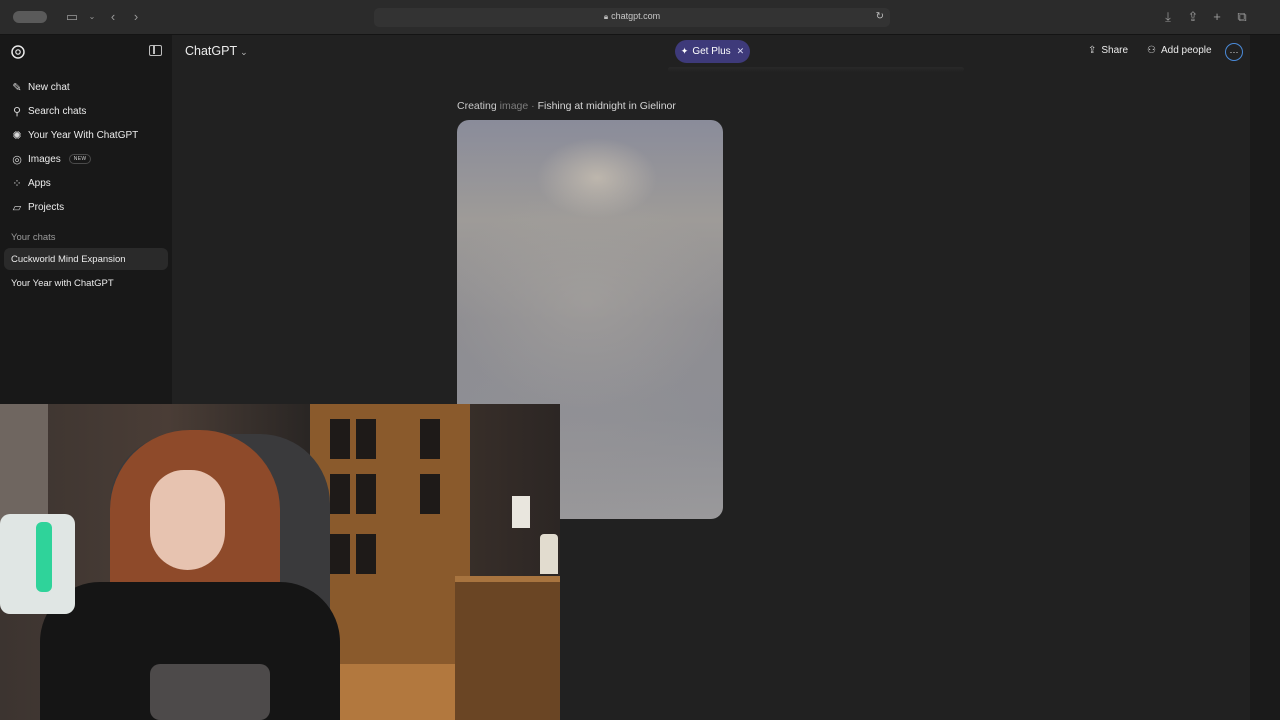 The width and height of the screenshot is (1280, 720). Describe the element at coordinates (390, 692) in the screenshot. I see `webcam-floor` at that location.